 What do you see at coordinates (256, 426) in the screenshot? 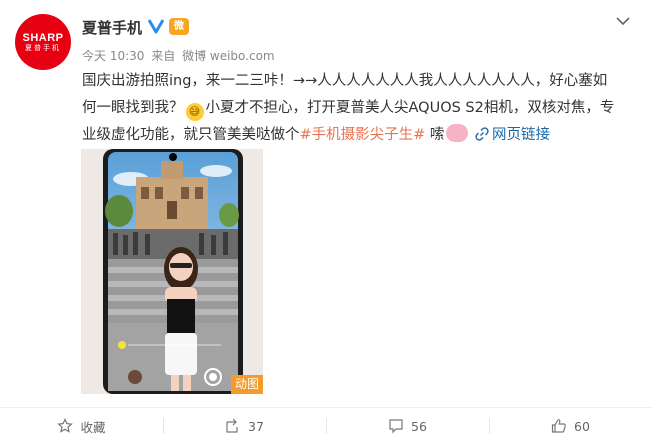
I see `repost-count: 37` at bounding box center [256, 426].